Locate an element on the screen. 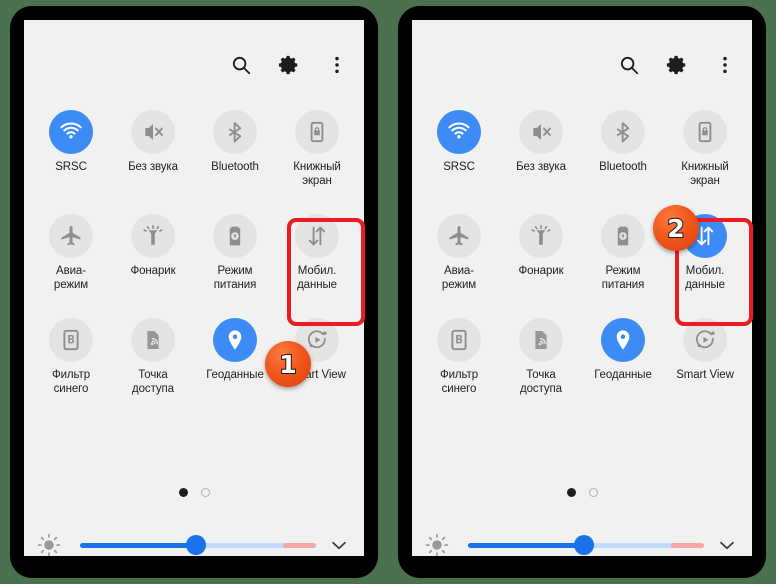  page-indicator-left is located at coordinates (194, 492).